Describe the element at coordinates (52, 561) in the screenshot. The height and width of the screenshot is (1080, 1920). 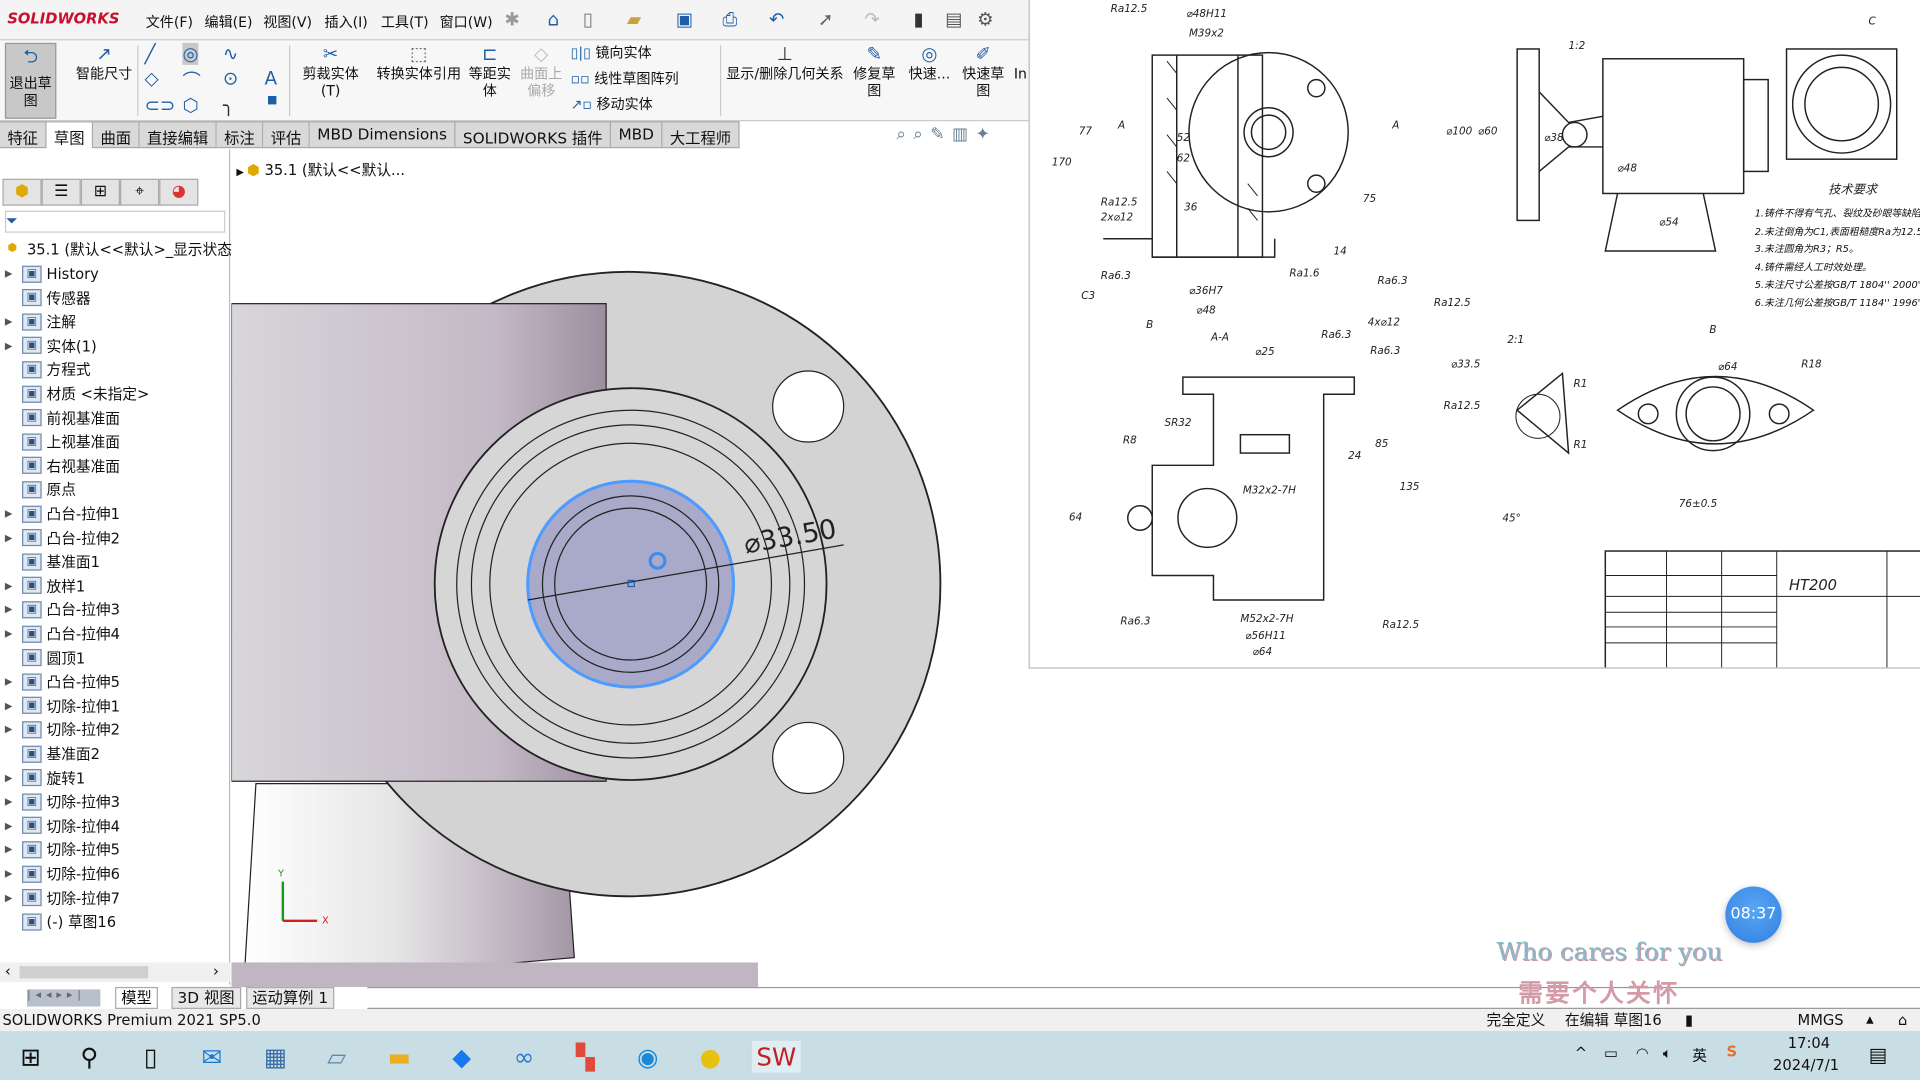
I see `tree-item: ▣ 基准面1` at that location.